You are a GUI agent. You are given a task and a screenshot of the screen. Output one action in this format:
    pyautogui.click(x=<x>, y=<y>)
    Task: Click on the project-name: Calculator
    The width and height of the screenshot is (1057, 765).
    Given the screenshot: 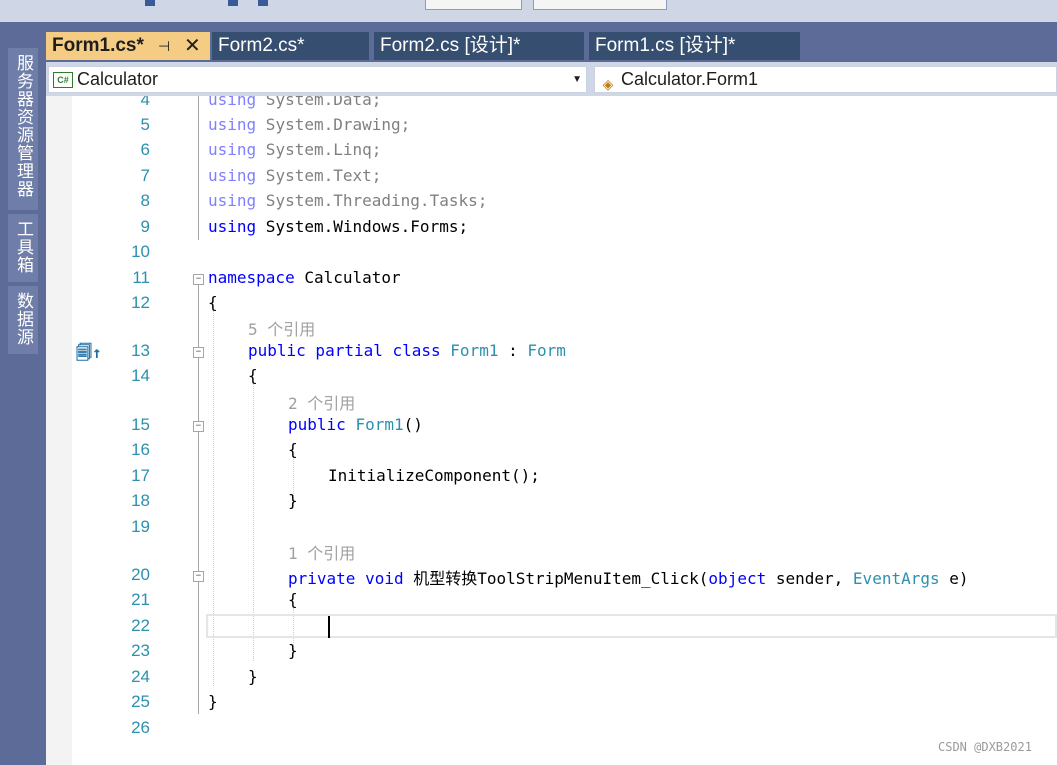 What is the action you would take?
    pyautogui.click(x=118, y=79)
    